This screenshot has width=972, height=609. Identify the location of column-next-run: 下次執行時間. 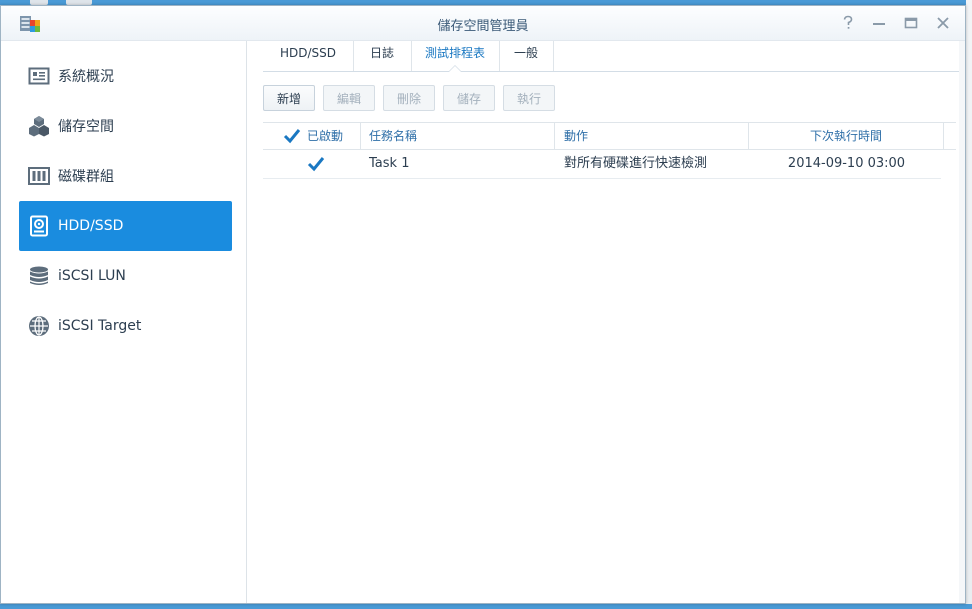
(846, 136).